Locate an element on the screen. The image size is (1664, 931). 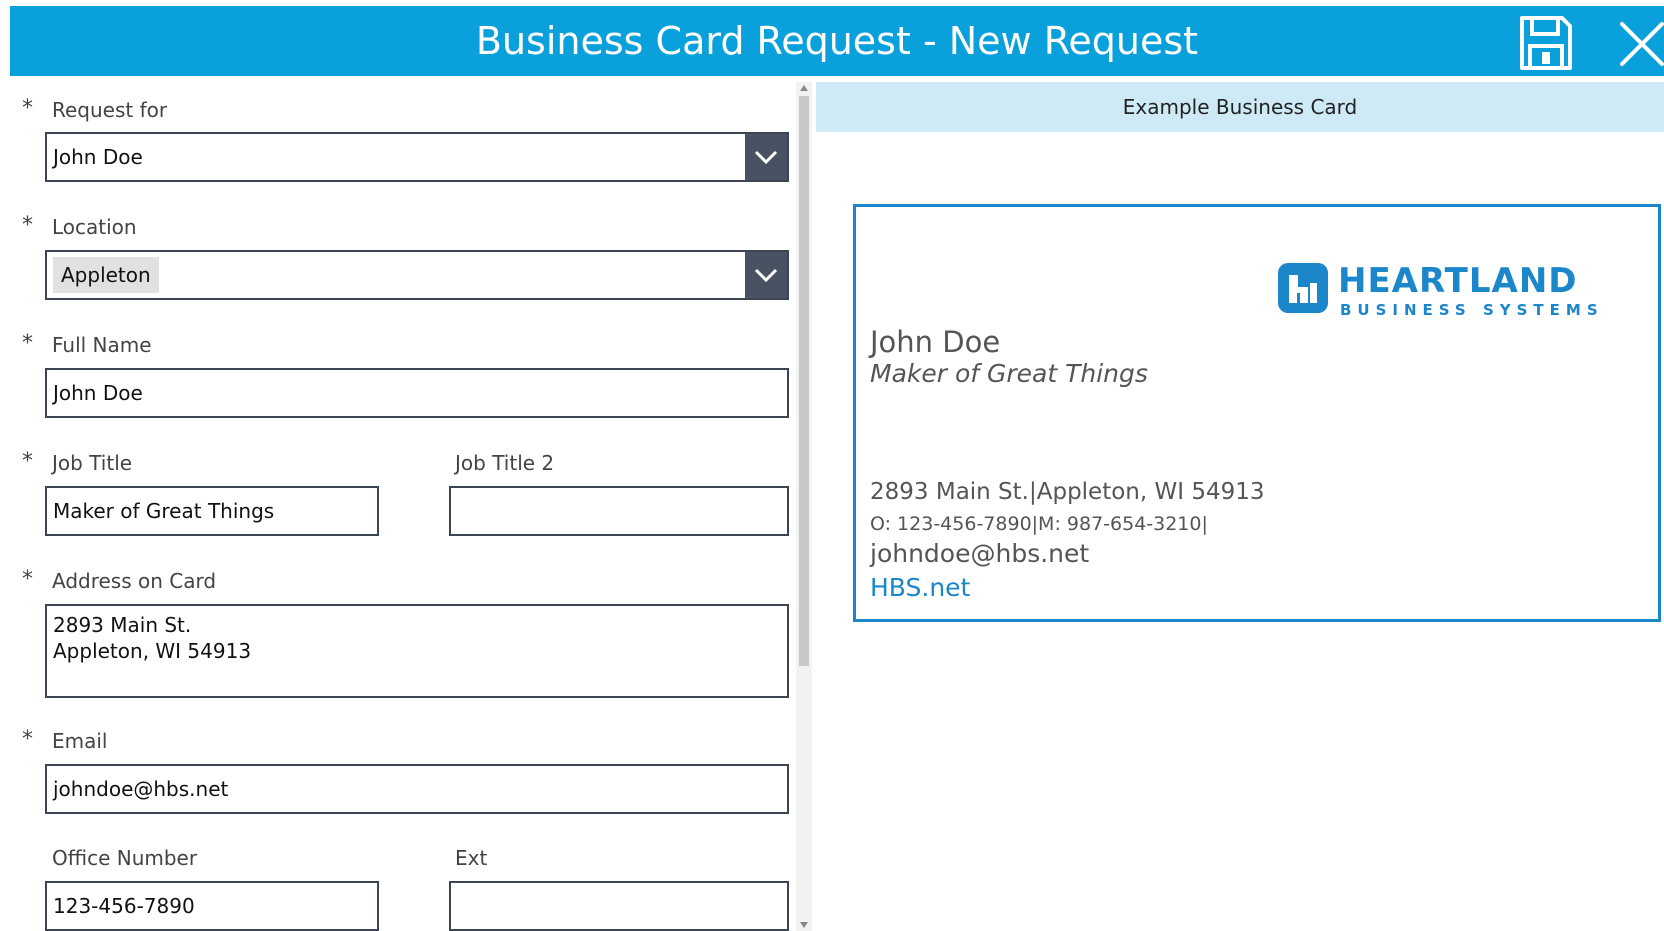
email-value: johndoe@hbs.net is located at coordinates (141, 789).